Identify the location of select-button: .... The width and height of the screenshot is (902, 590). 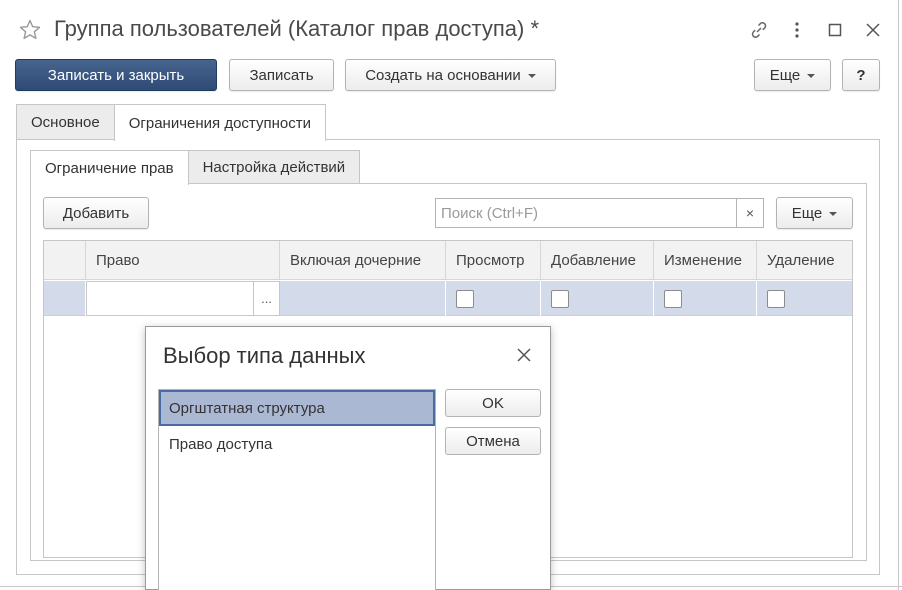
(266, 298).